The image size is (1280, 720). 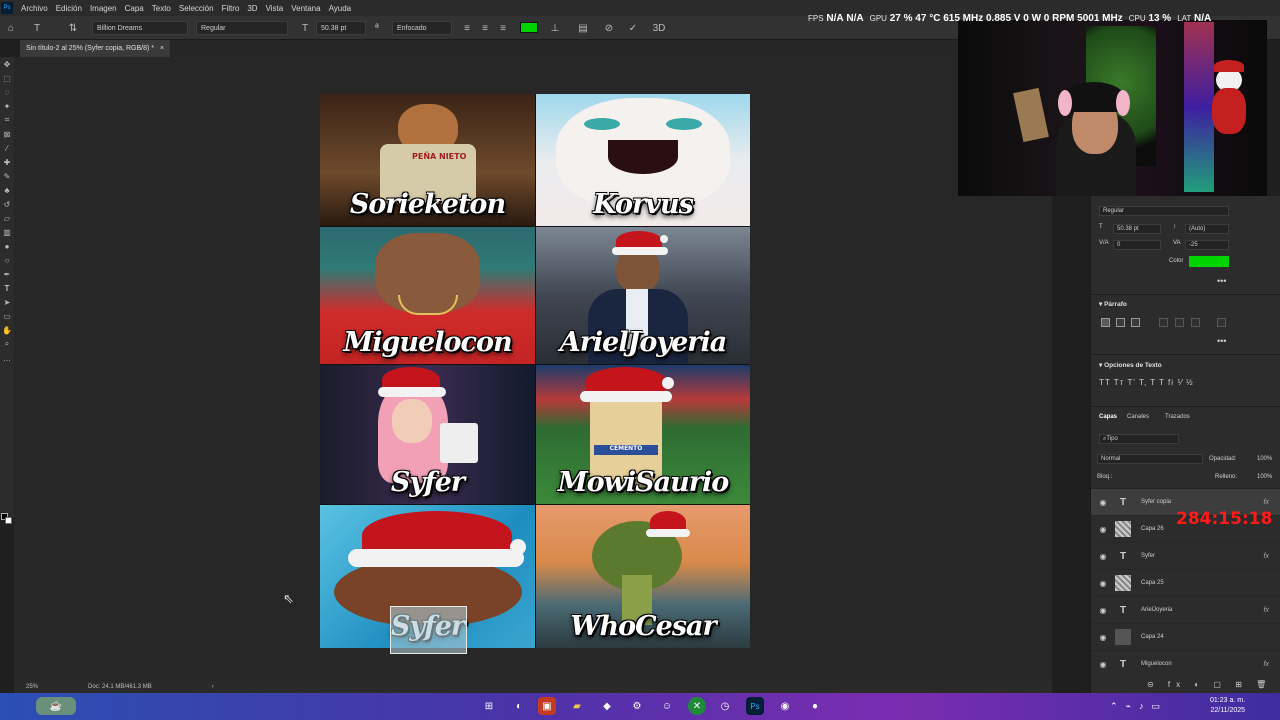 What do you see at coordinates (213, 687) in the screenshot?
I see `chevron-right-icon: ›` at bounding box center [213, 687].